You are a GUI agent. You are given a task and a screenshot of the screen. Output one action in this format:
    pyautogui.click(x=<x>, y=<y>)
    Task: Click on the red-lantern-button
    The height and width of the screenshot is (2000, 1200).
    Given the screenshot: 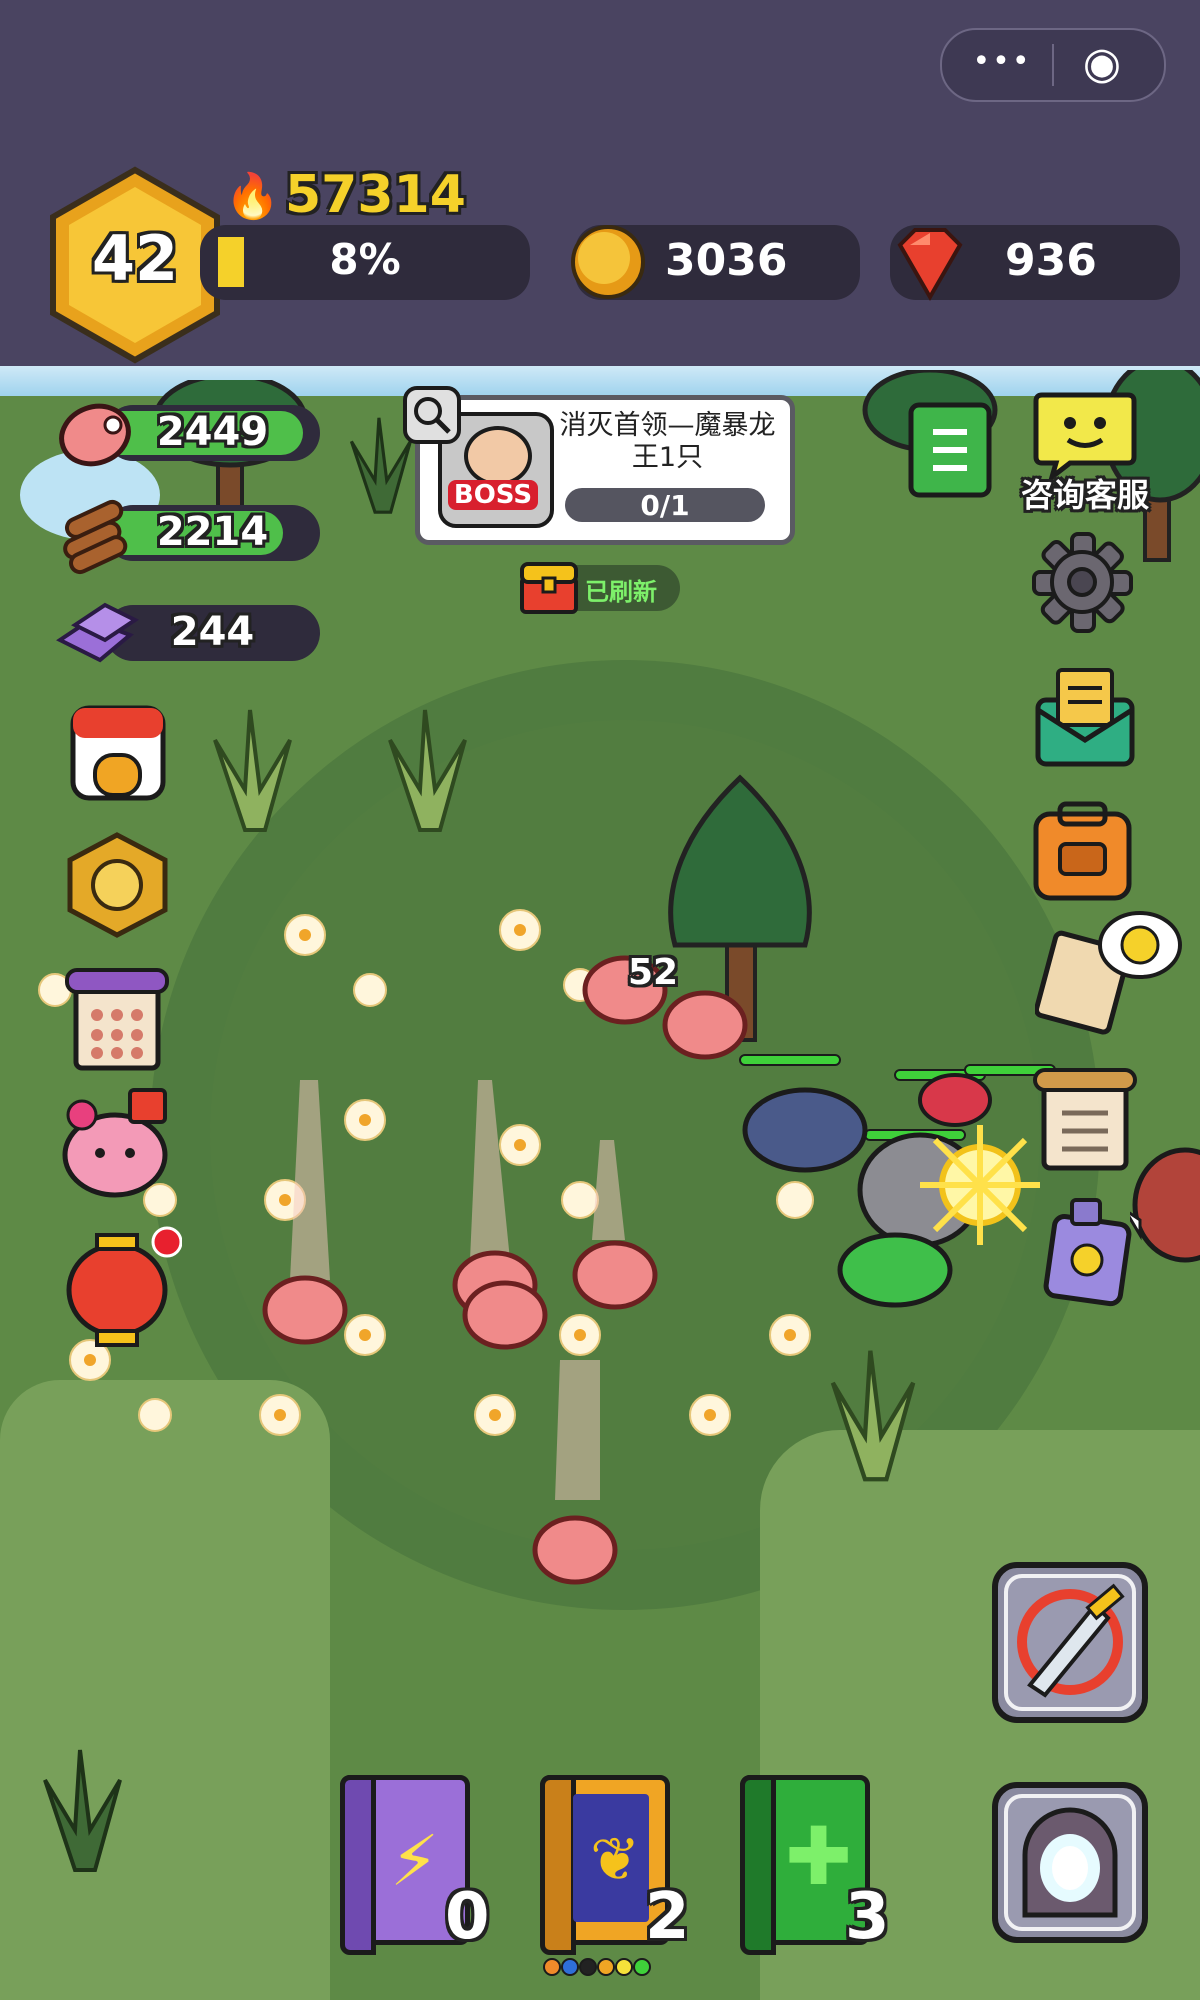 What is the action you would take?
    pyautogui.click(x=122, y=1287)
    